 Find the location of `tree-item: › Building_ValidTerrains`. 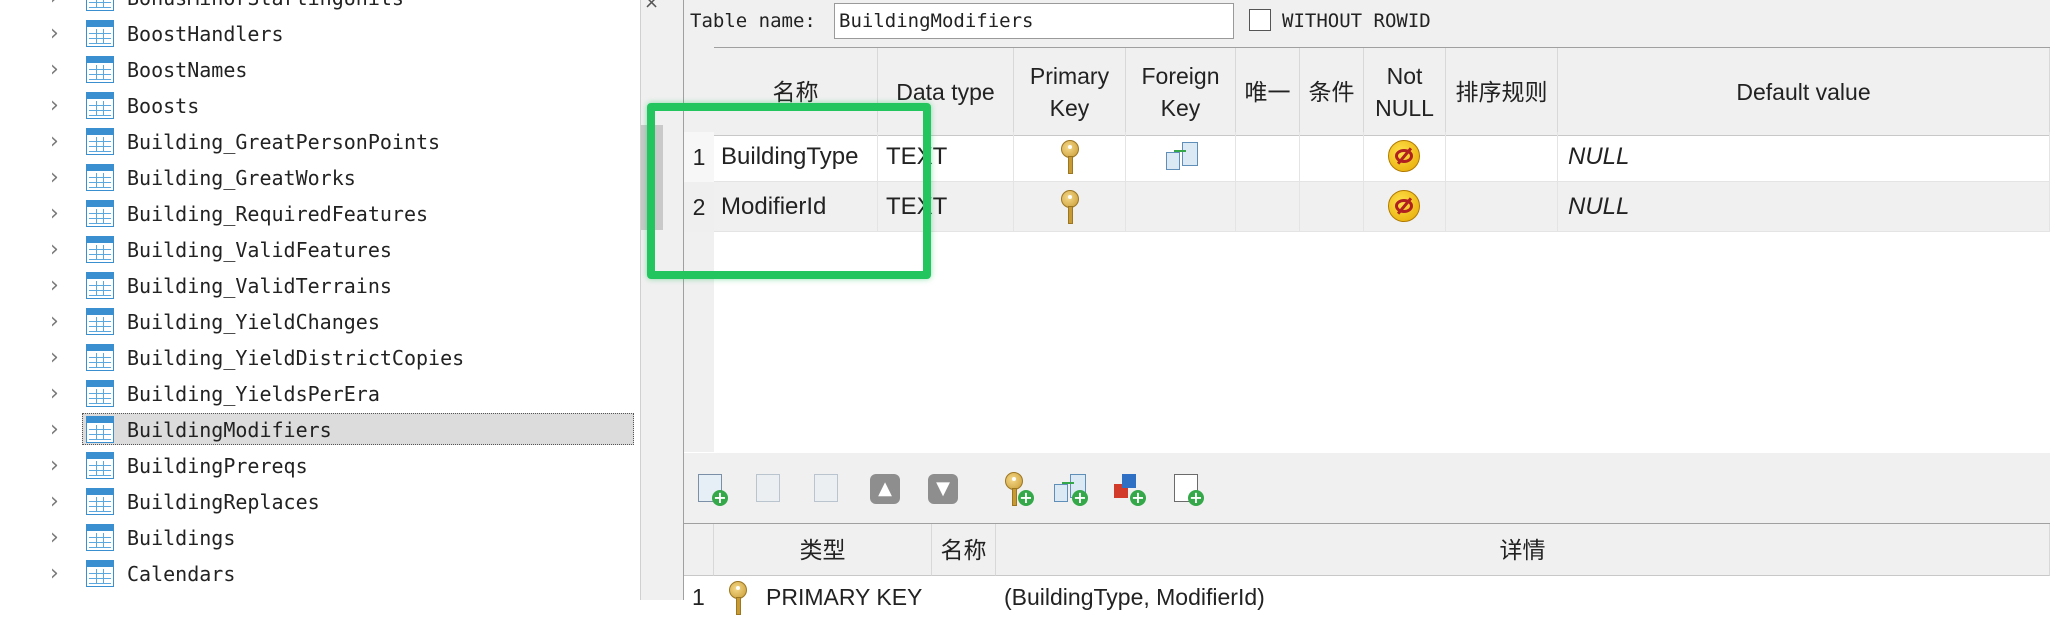

tree-item: › Building_ValidTerrains is located at coordinates (320, 286).